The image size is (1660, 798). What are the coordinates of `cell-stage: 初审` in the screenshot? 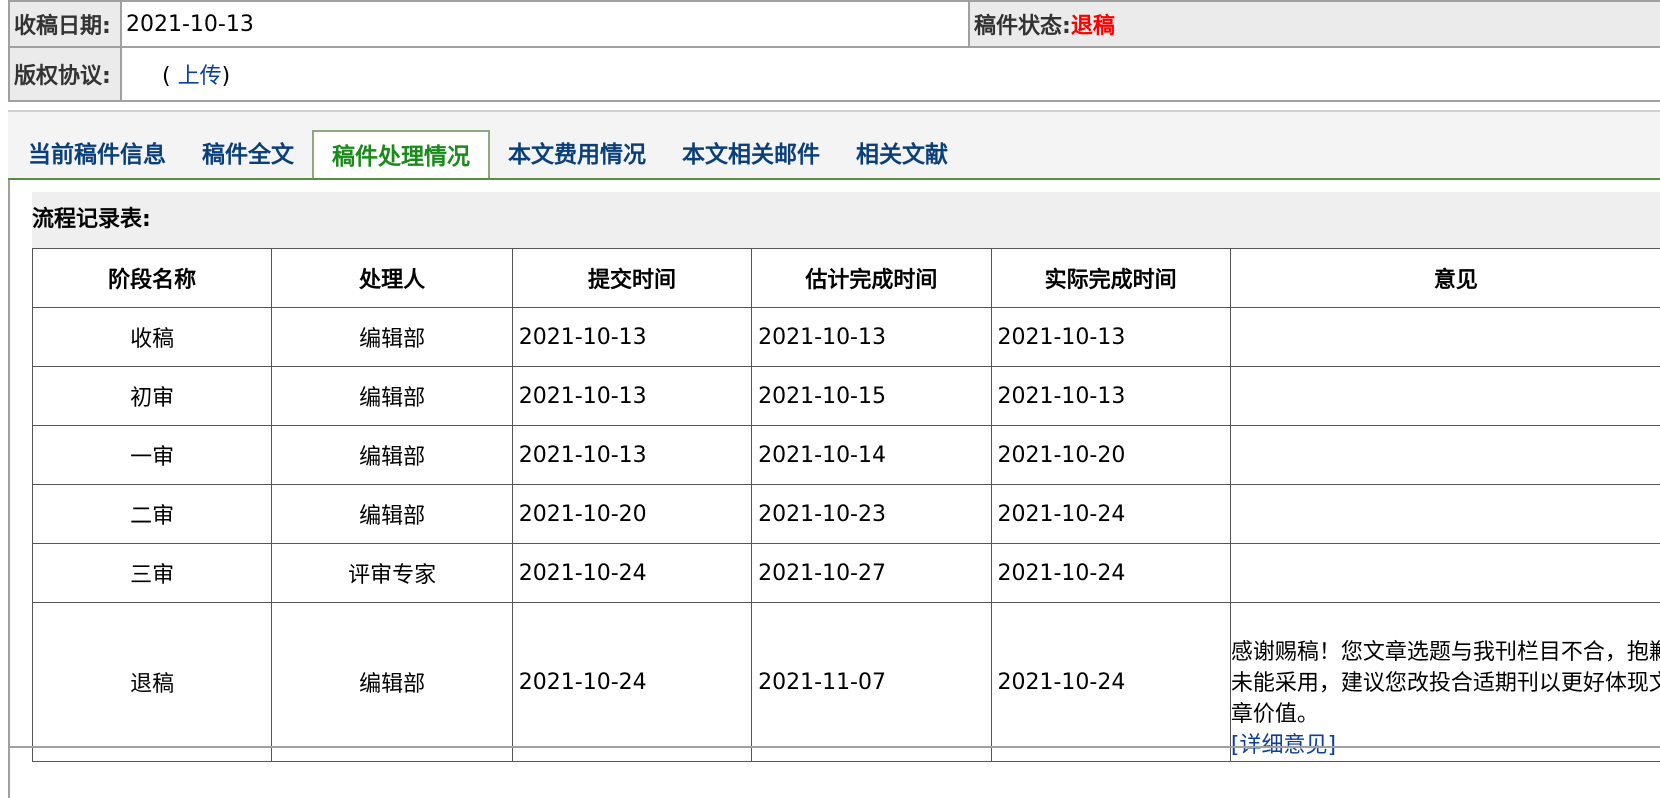 It's located at (152, 396).